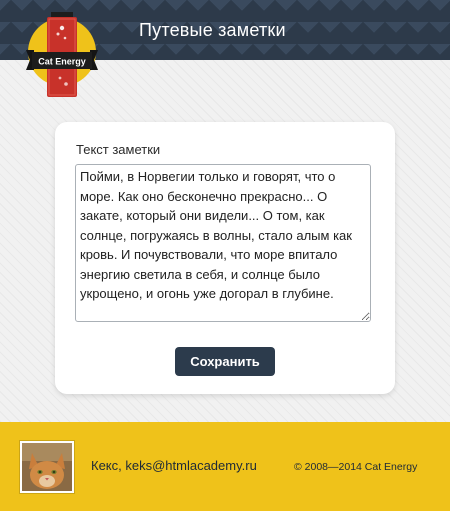 The image size is (450, 511). I want to click on footer-contact: Кекс, keks@htmlacademy.ru, so click(174, 465).